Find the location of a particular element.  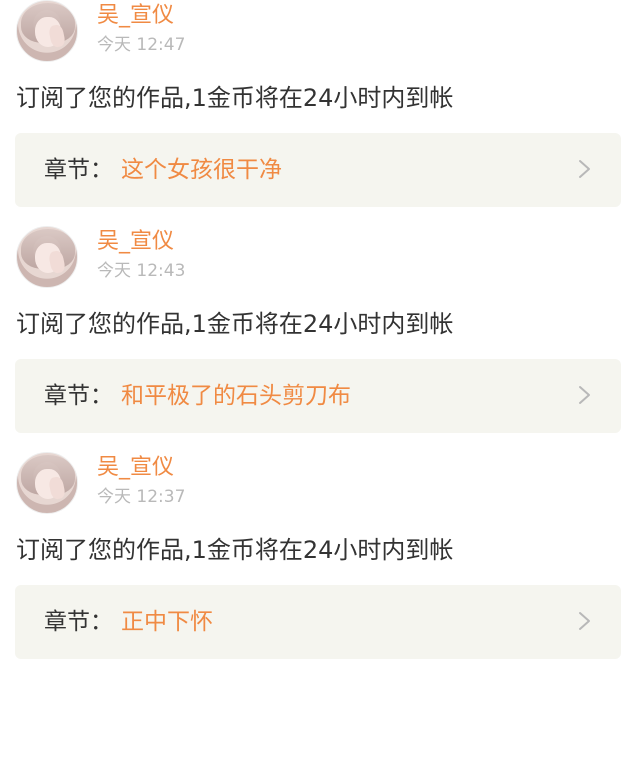

chapter-title: 和平极了的石头剪刀布 is located at coordinates (236, 396).